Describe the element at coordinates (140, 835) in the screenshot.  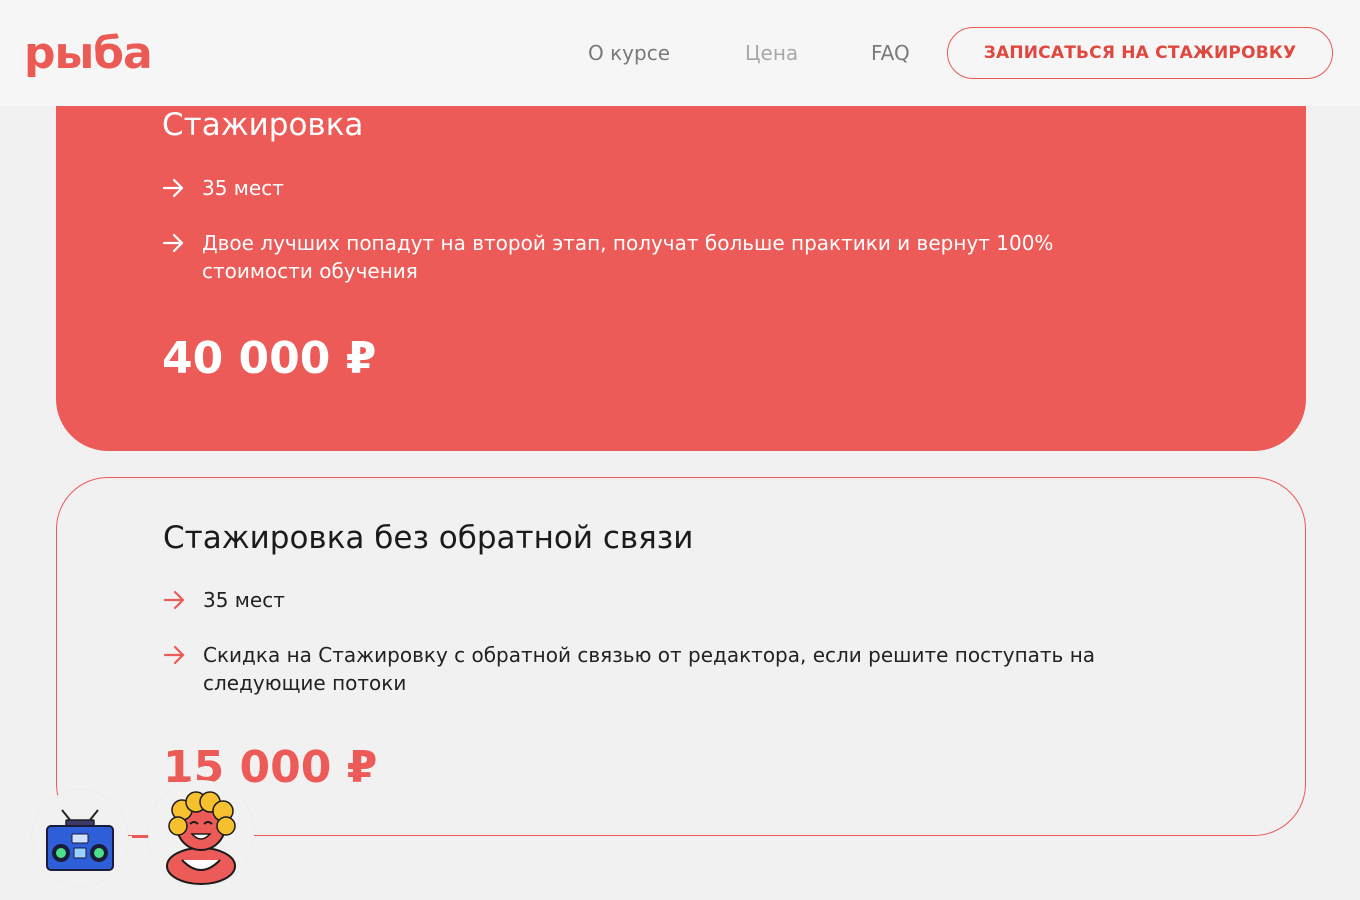
I see `floating-widgets` at that location.